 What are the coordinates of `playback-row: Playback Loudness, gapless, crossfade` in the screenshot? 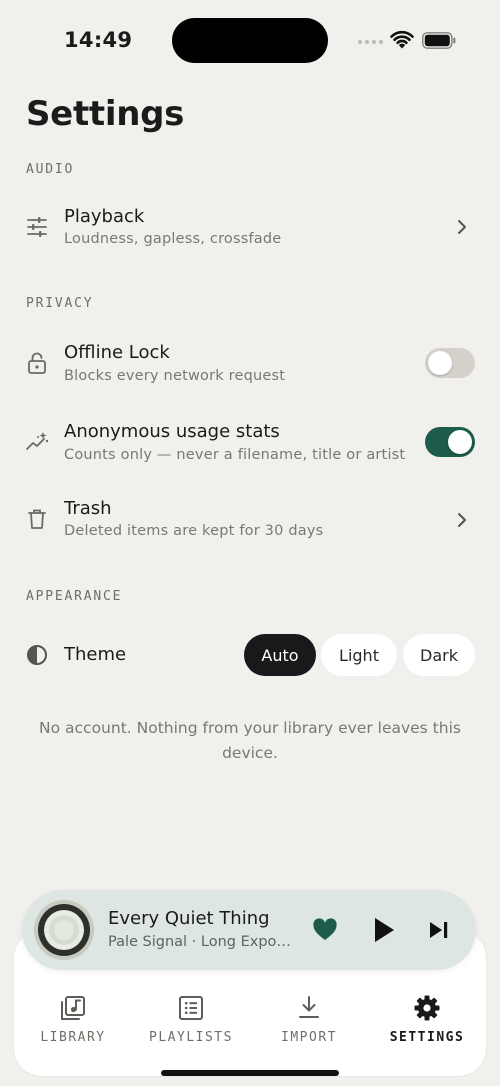 It's located at (250, 227).